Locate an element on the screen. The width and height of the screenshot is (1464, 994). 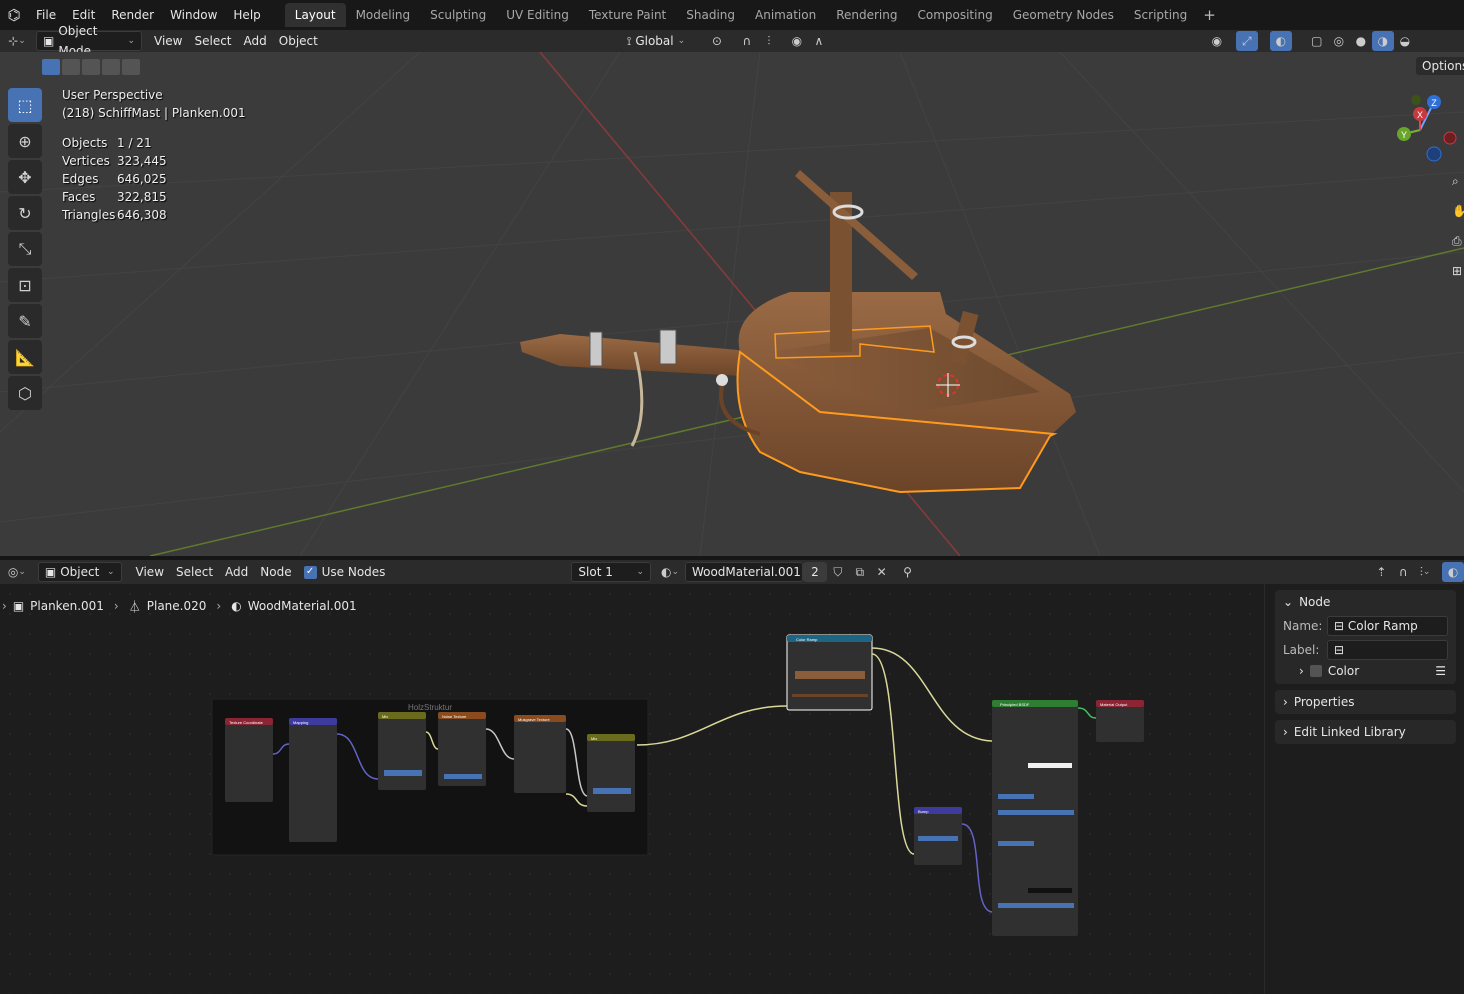
options-button: Options is located at coordinates (1440, 66).